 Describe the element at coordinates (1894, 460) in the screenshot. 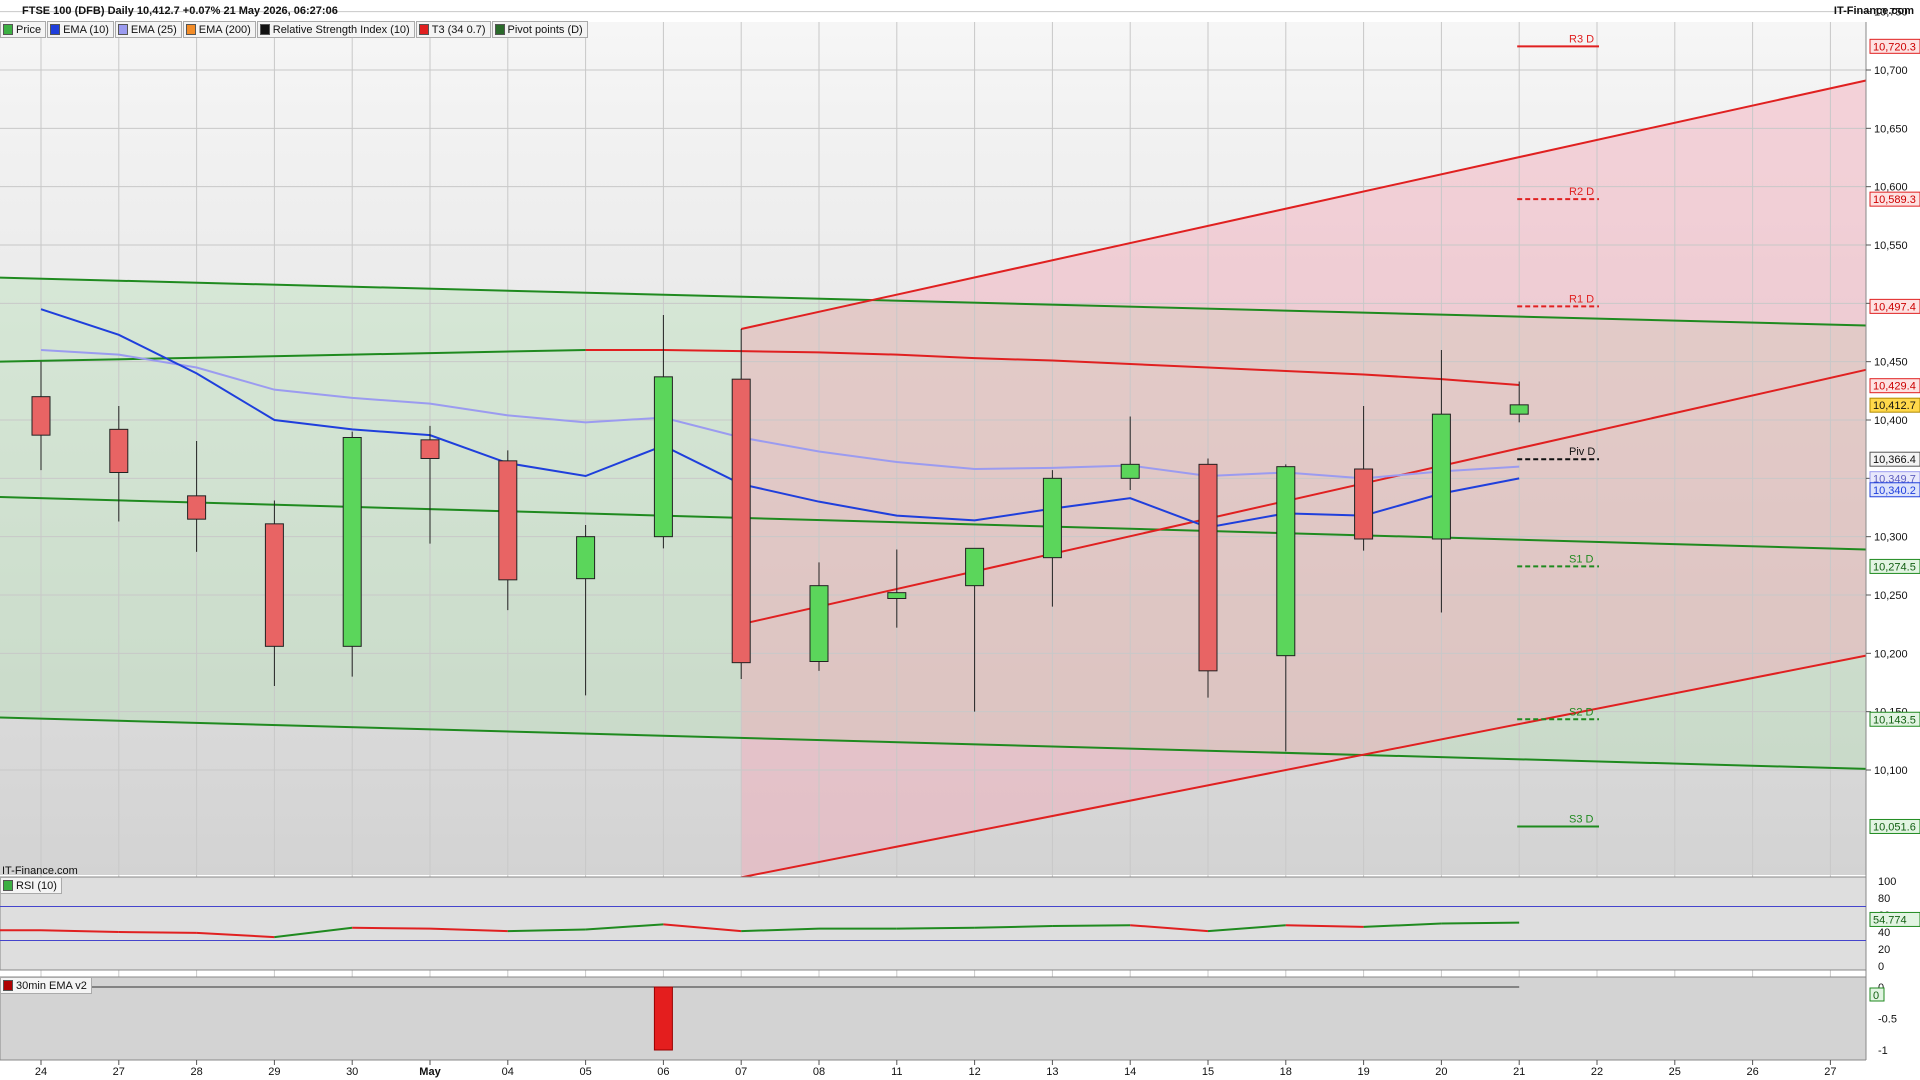

I see `price-tag-text: 10,366.4` at that location.